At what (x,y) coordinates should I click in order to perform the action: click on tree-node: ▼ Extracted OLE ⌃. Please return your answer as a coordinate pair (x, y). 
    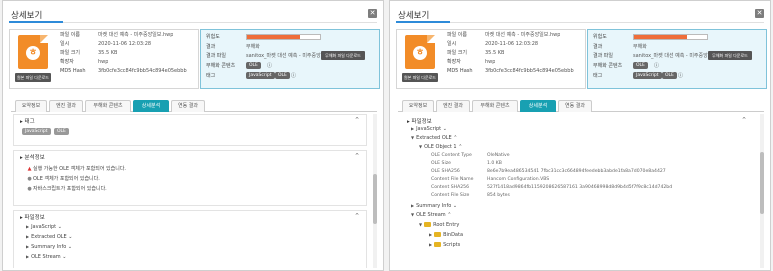
    Looking at the image, I should click on (434, 138).